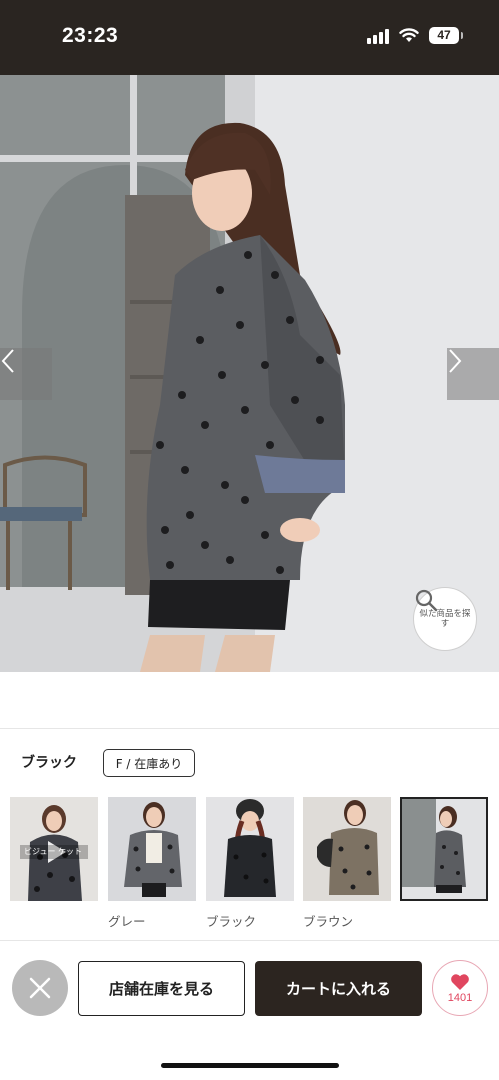 The width and height of the screenshot is (499, 1080). I want to click on signal-icon, so click(378, 36).